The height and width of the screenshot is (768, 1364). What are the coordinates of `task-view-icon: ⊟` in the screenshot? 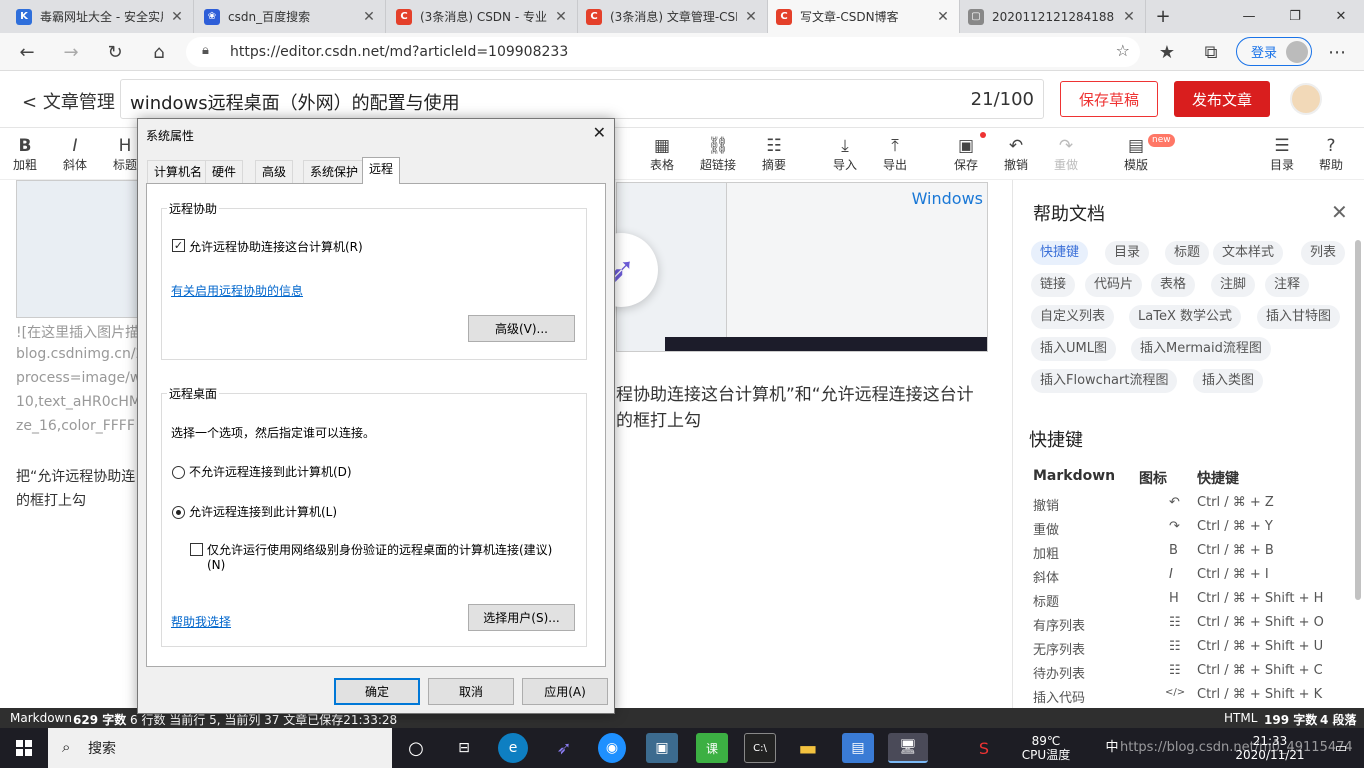 It's located at (464, 748).